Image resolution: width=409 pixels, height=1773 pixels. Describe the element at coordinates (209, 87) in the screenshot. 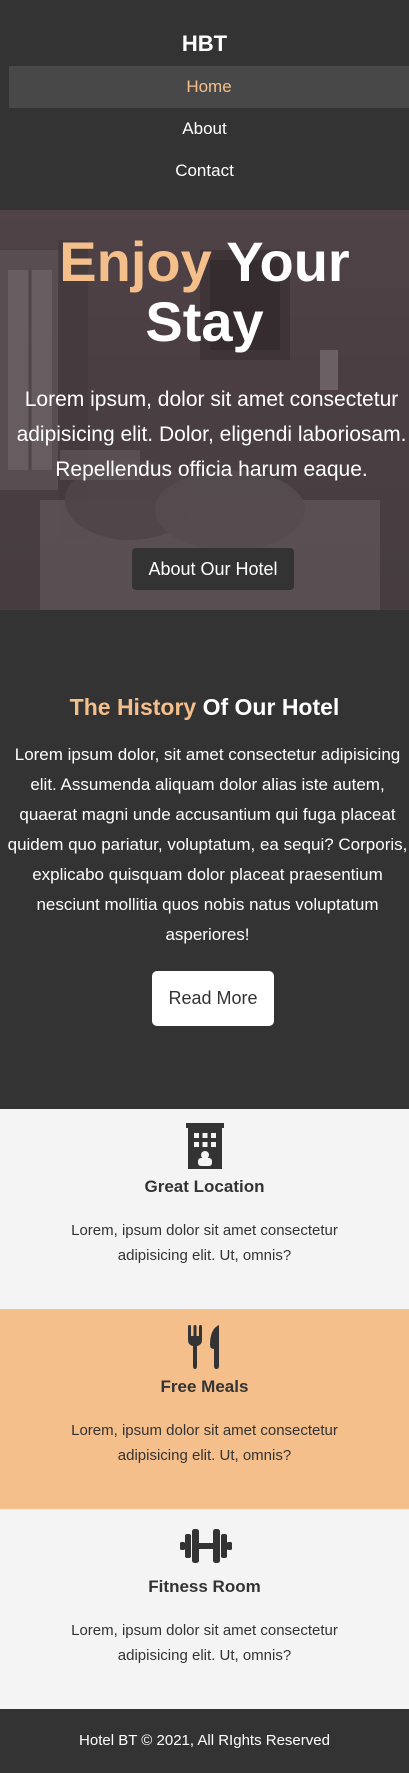

I see `nav-item-home: Home` at that location.